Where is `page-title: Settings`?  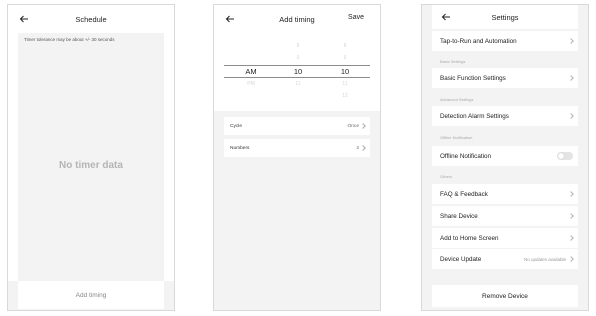
page-title: Settings is located at coordinates (505, 17).